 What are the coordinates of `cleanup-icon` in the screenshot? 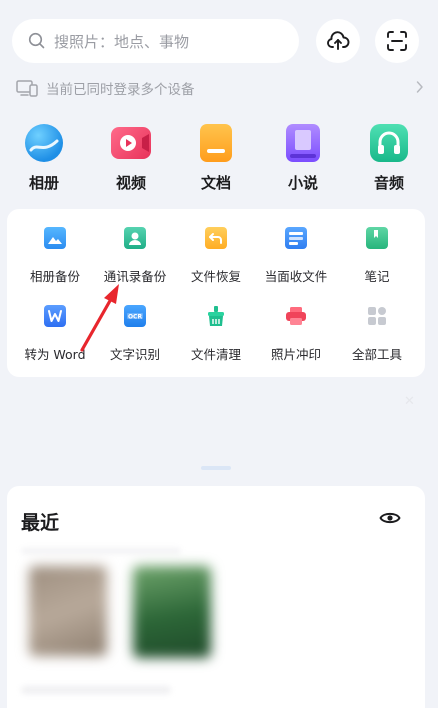 It's located at (216, 316).